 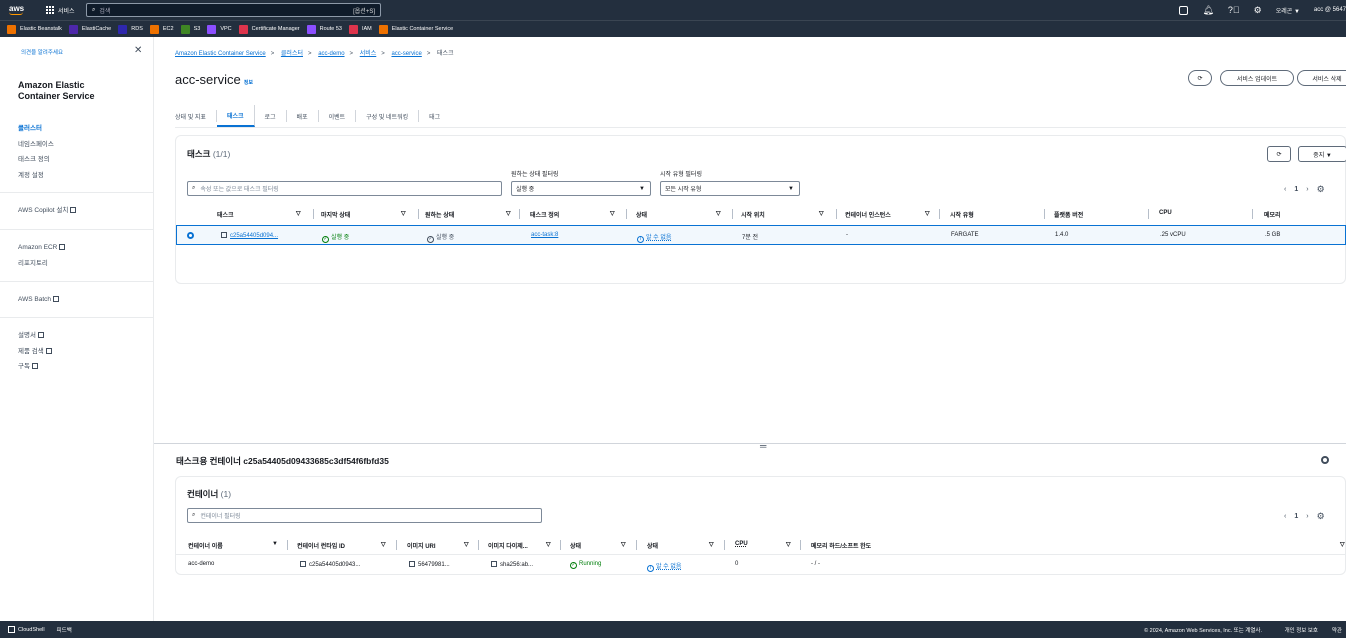 I want to click on stop-button: 중지 ▼, so click(x=1322, y=154).